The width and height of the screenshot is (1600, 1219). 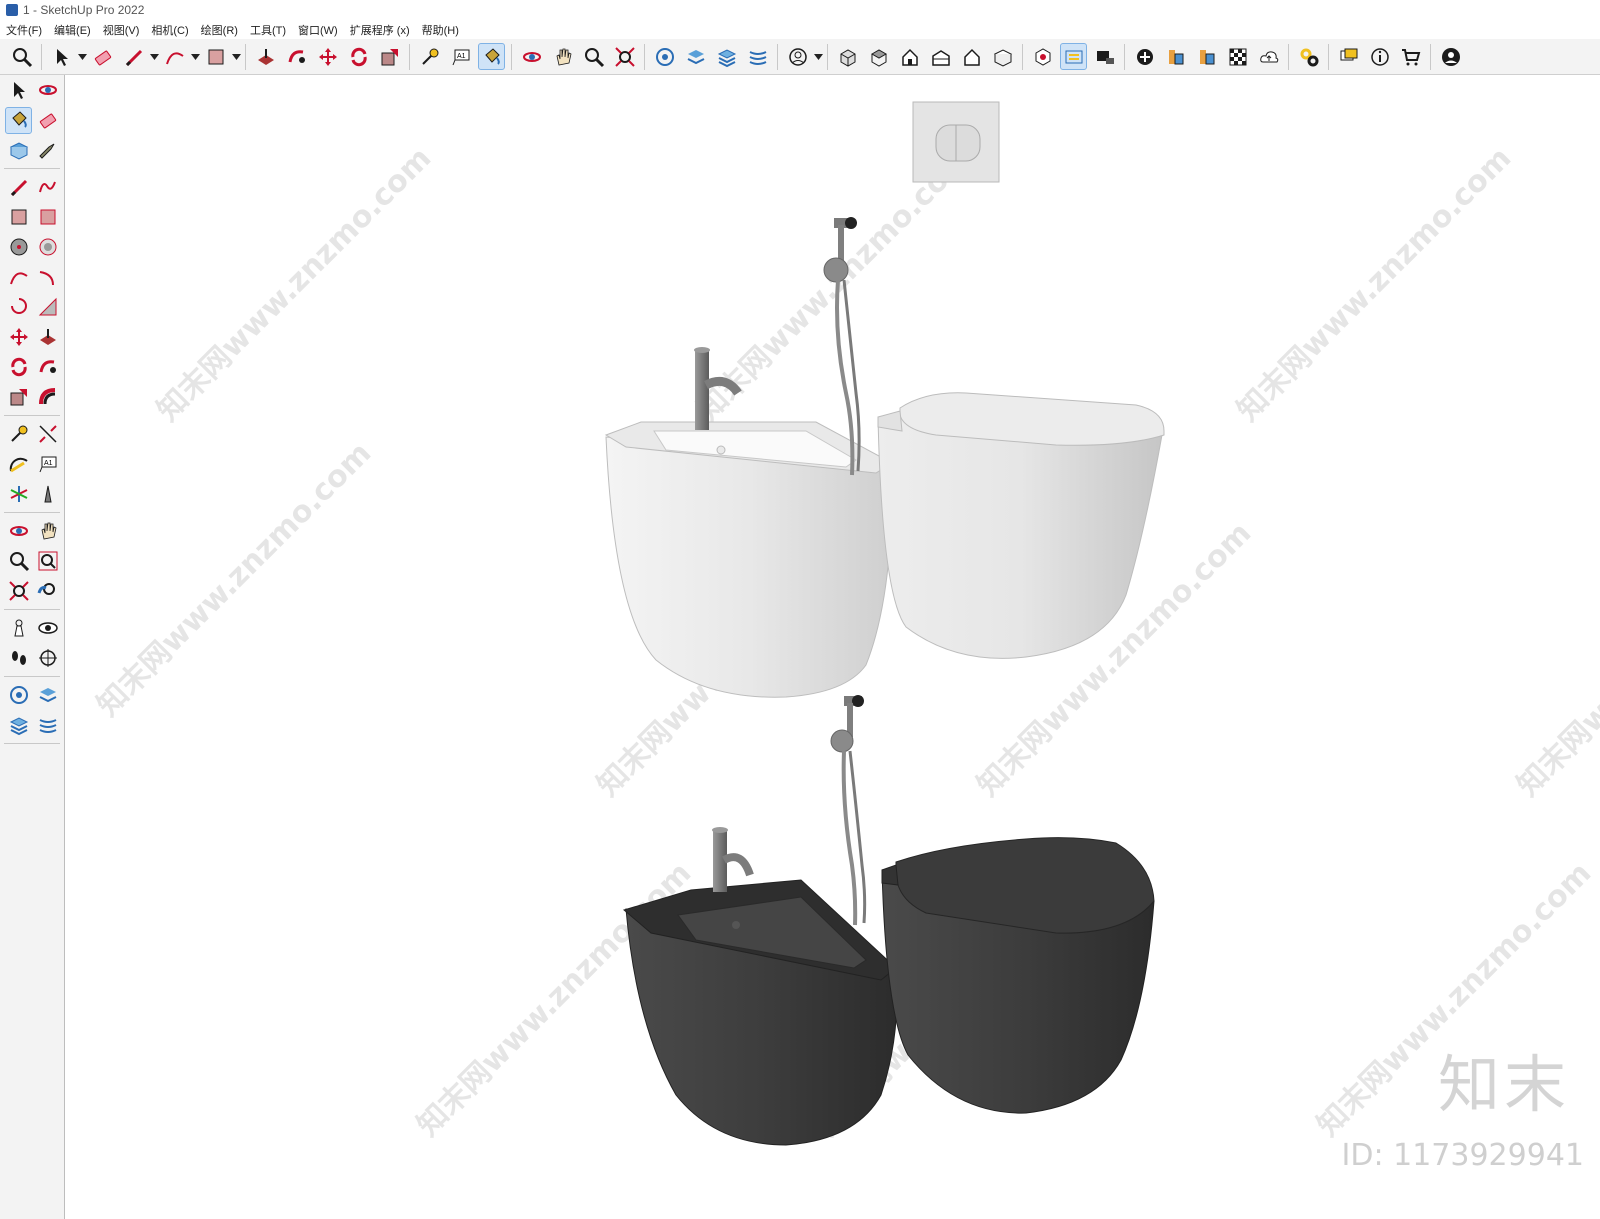 I want to click on dimension-icon, so click(x=47, y=434).